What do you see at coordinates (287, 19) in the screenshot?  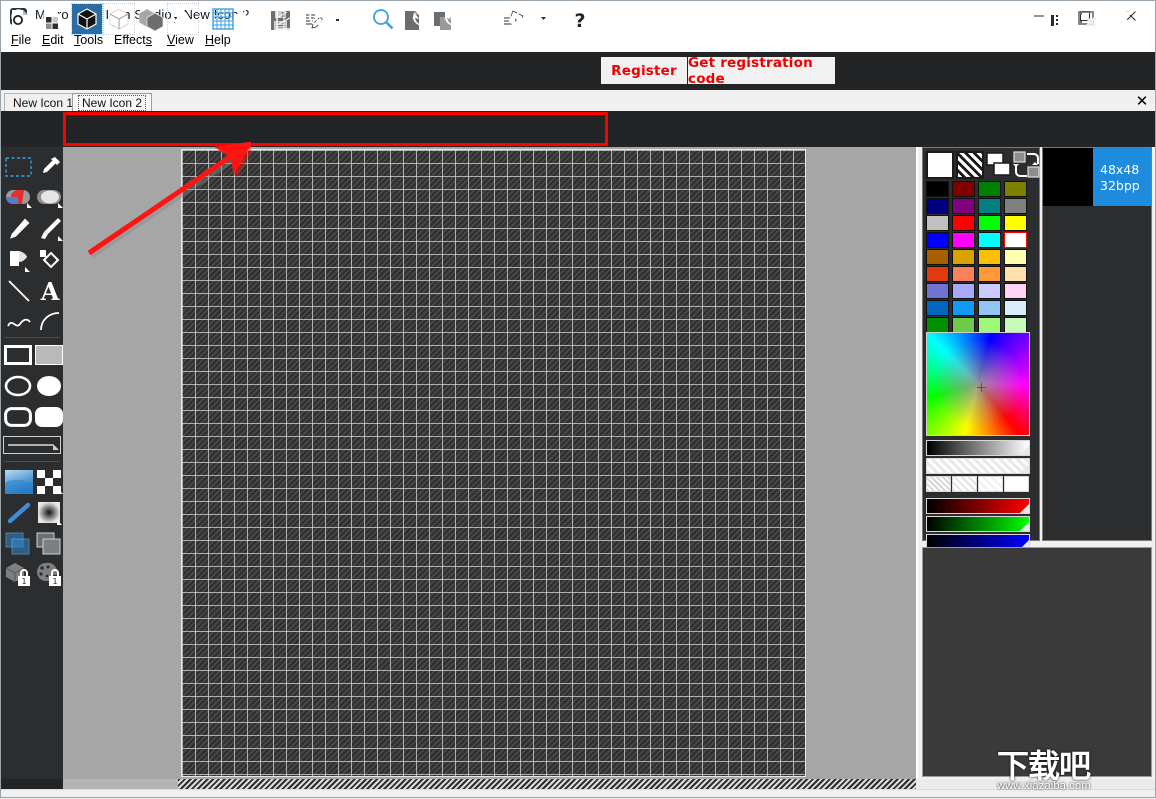 I see `grid-diagonal-icon` at bounding box center [287, 19].